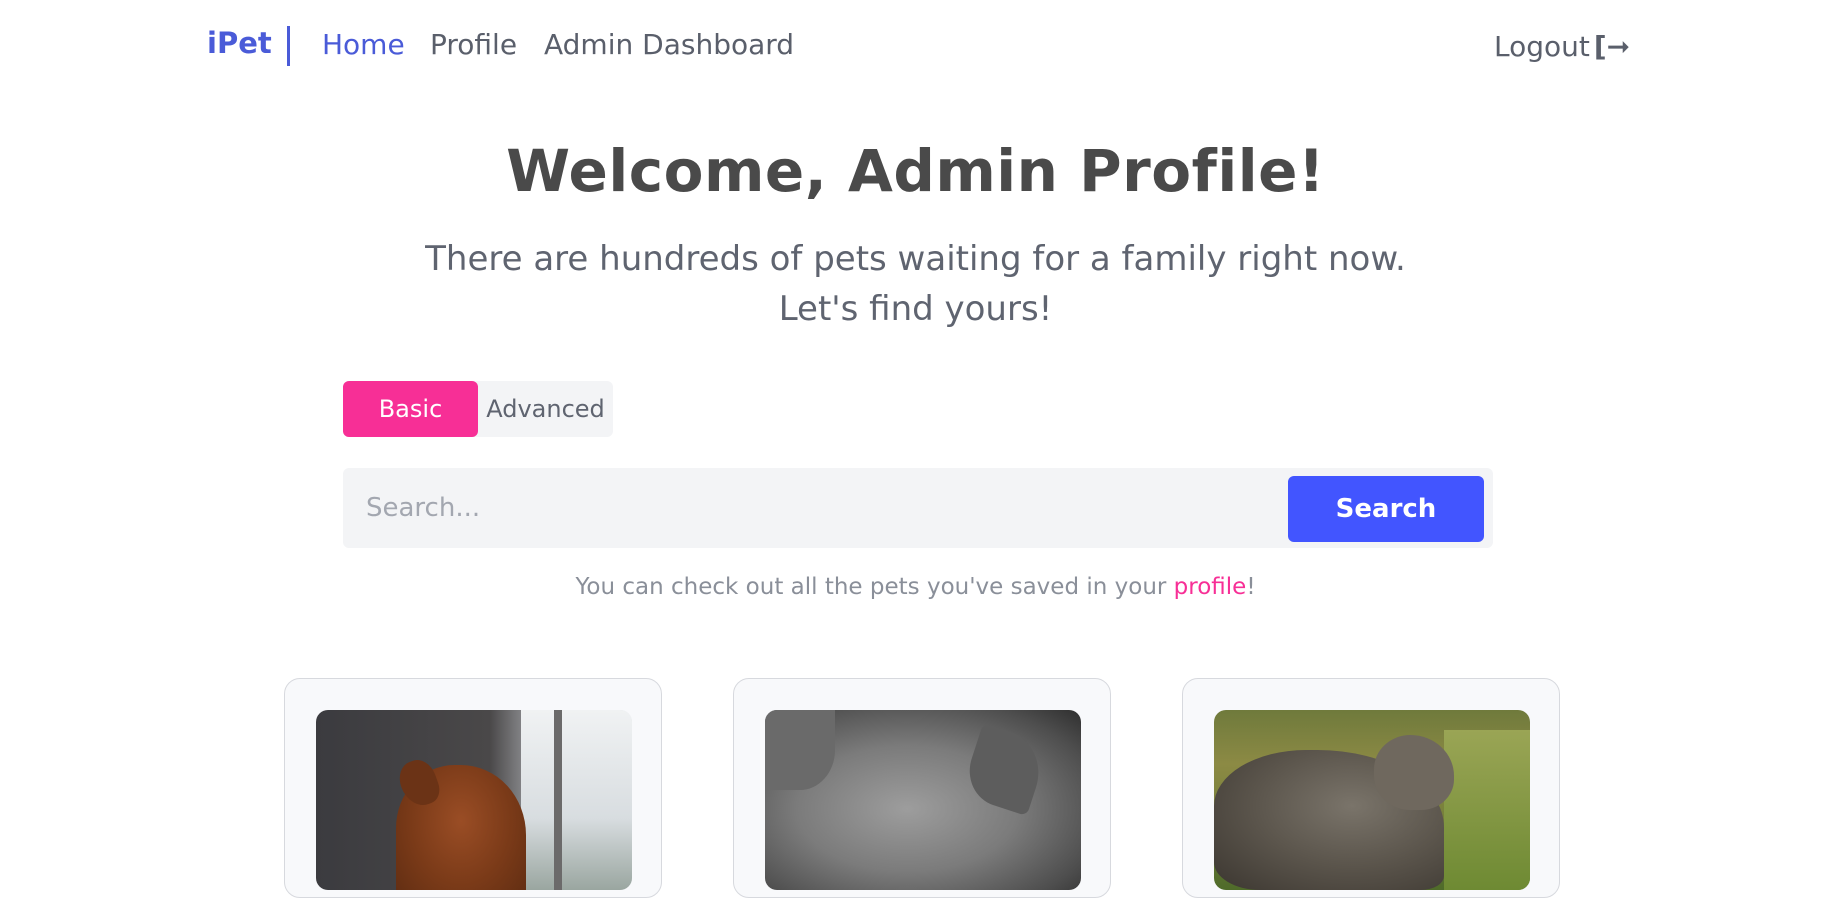  What do you see at coordinates (288, 46) in the screenshot?
I see `nav-divider` at bounding box center [288, 46].